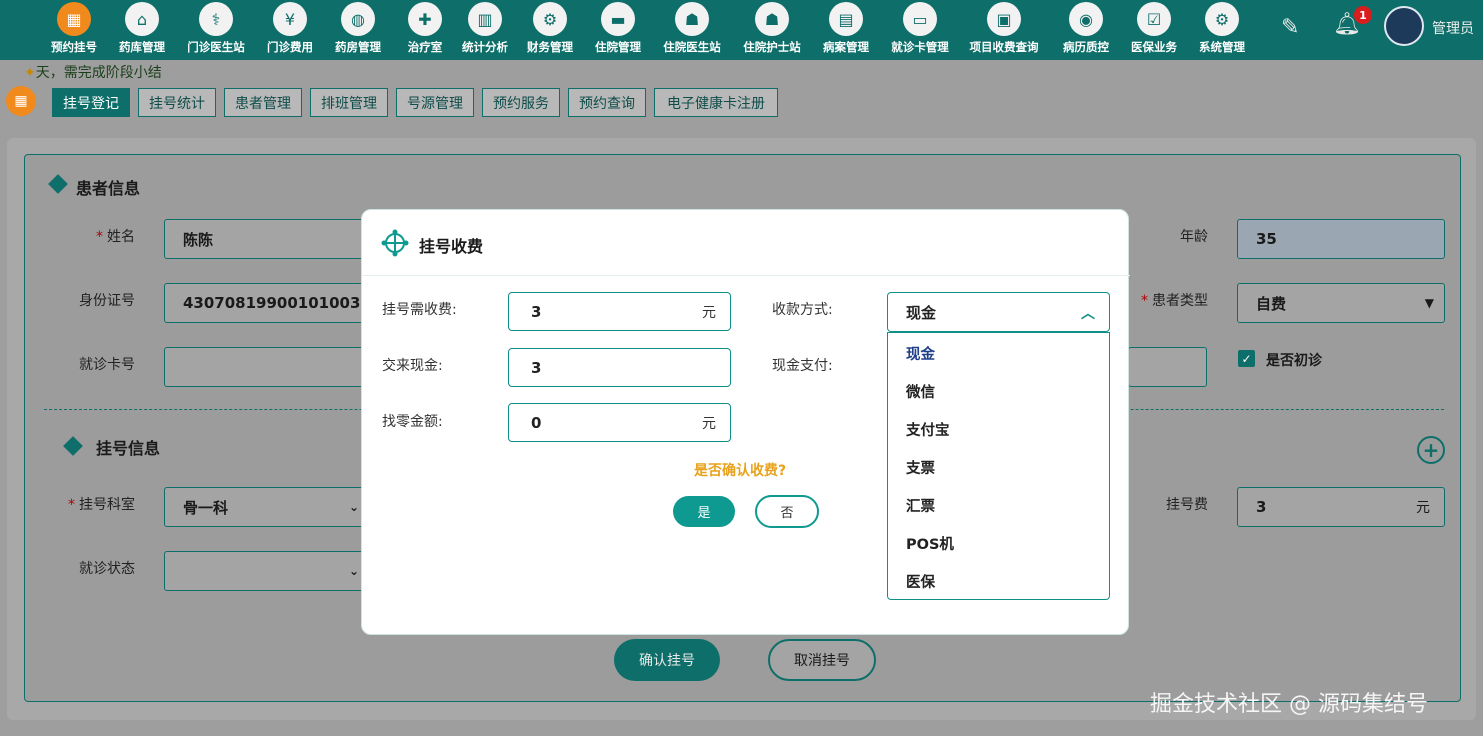 Image resolution: width=1483 pixels, height=736 pixels. What do you see at coordinates (920, 19) in the screenshot?
I see `card-icon: ▭` at bounding box center [920, 19].